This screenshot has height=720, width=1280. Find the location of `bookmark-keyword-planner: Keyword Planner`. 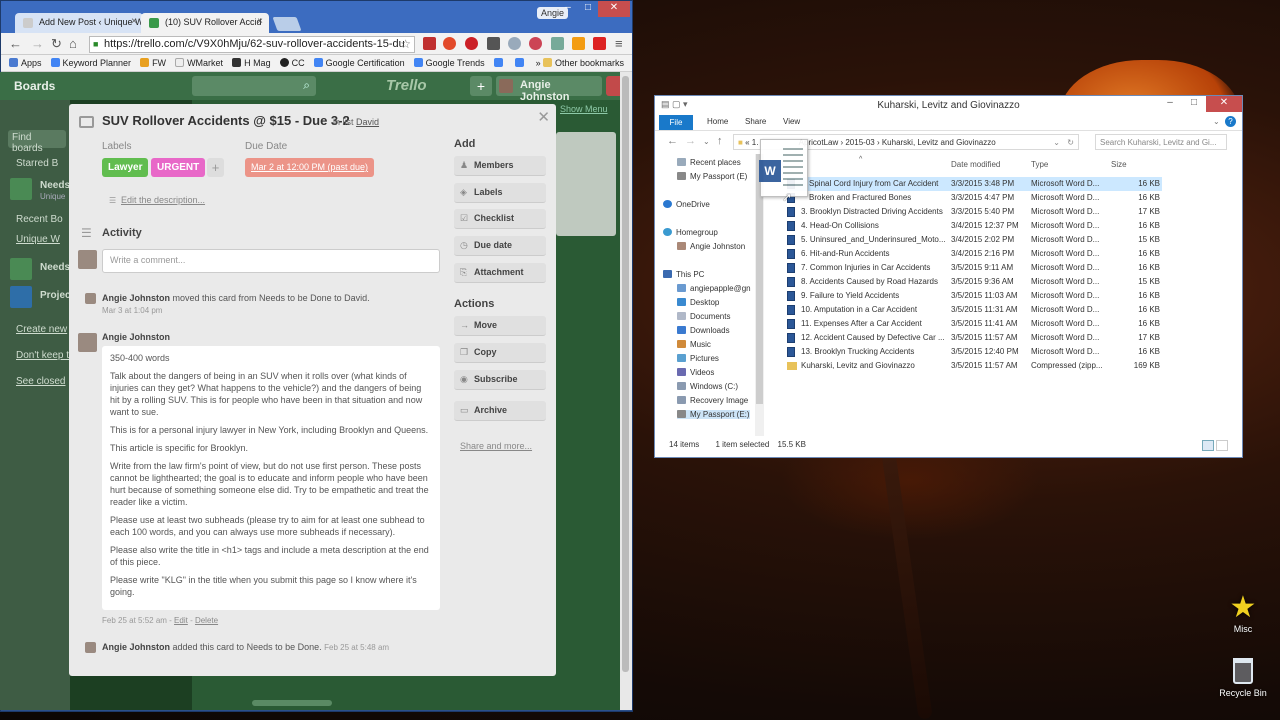

bookmark-keyword-planner: Keyword Planner is located at coordinates (90, 63).